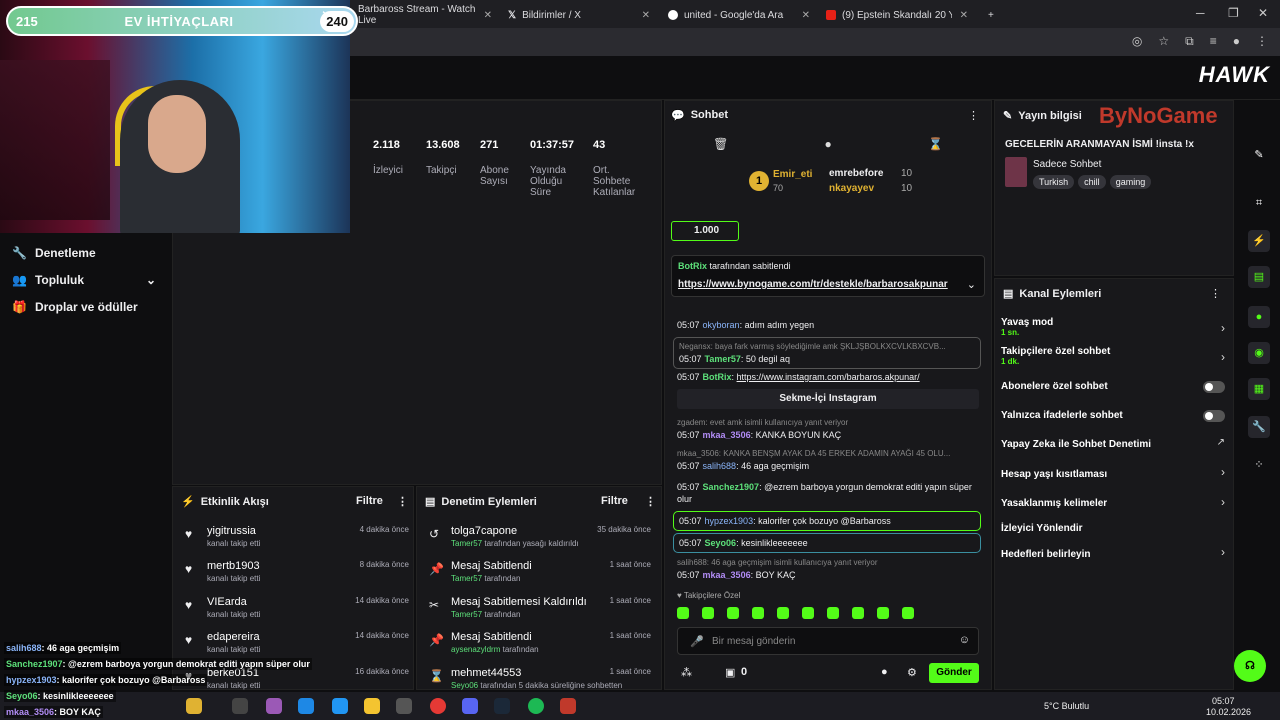 This screenshot has height=720, width=1280. I want to click on task-view-icon, so click(240, 706).